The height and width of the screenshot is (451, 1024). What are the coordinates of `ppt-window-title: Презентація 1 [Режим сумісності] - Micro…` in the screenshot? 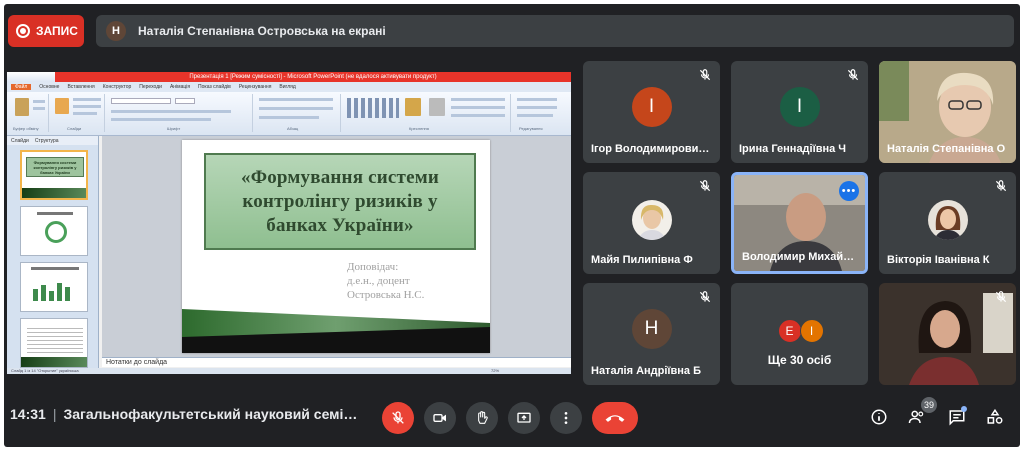 It's located at (313, 77).